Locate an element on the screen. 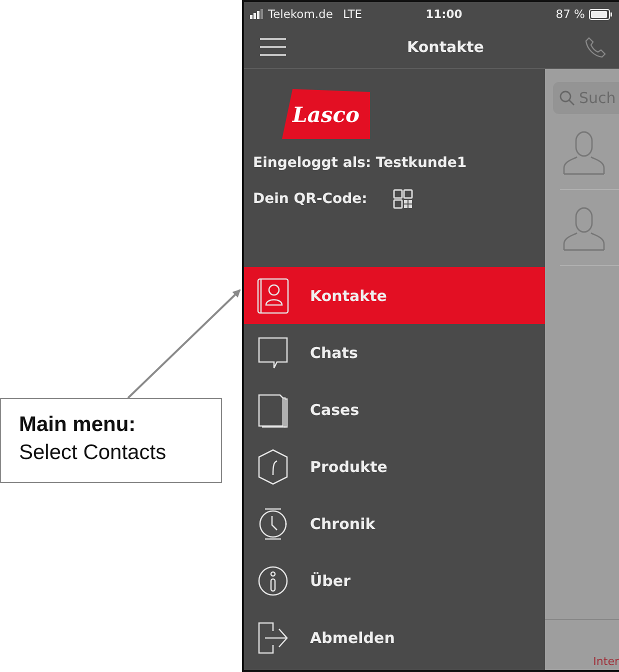 The width and height of the screenshot is (619, 672). hexagon-icon is located at coordinates (273, 466).